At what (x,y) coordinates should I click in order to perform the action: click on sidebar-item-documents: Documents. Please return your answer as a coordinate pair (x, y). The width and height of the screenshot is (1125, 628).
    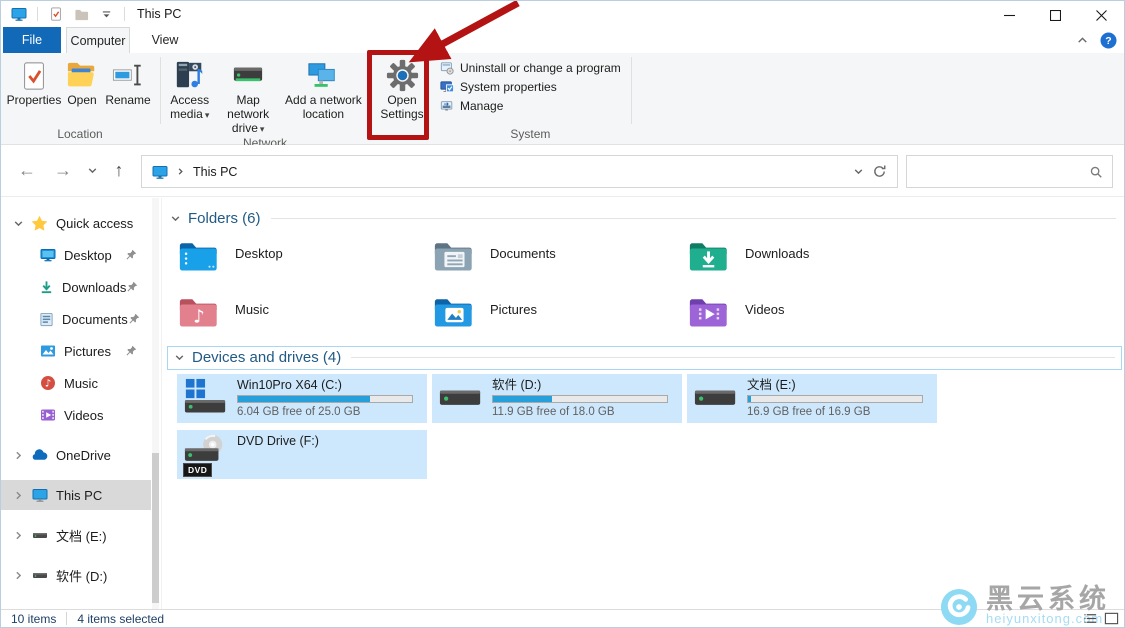
    Looking at the image, I should click on (76, 319).